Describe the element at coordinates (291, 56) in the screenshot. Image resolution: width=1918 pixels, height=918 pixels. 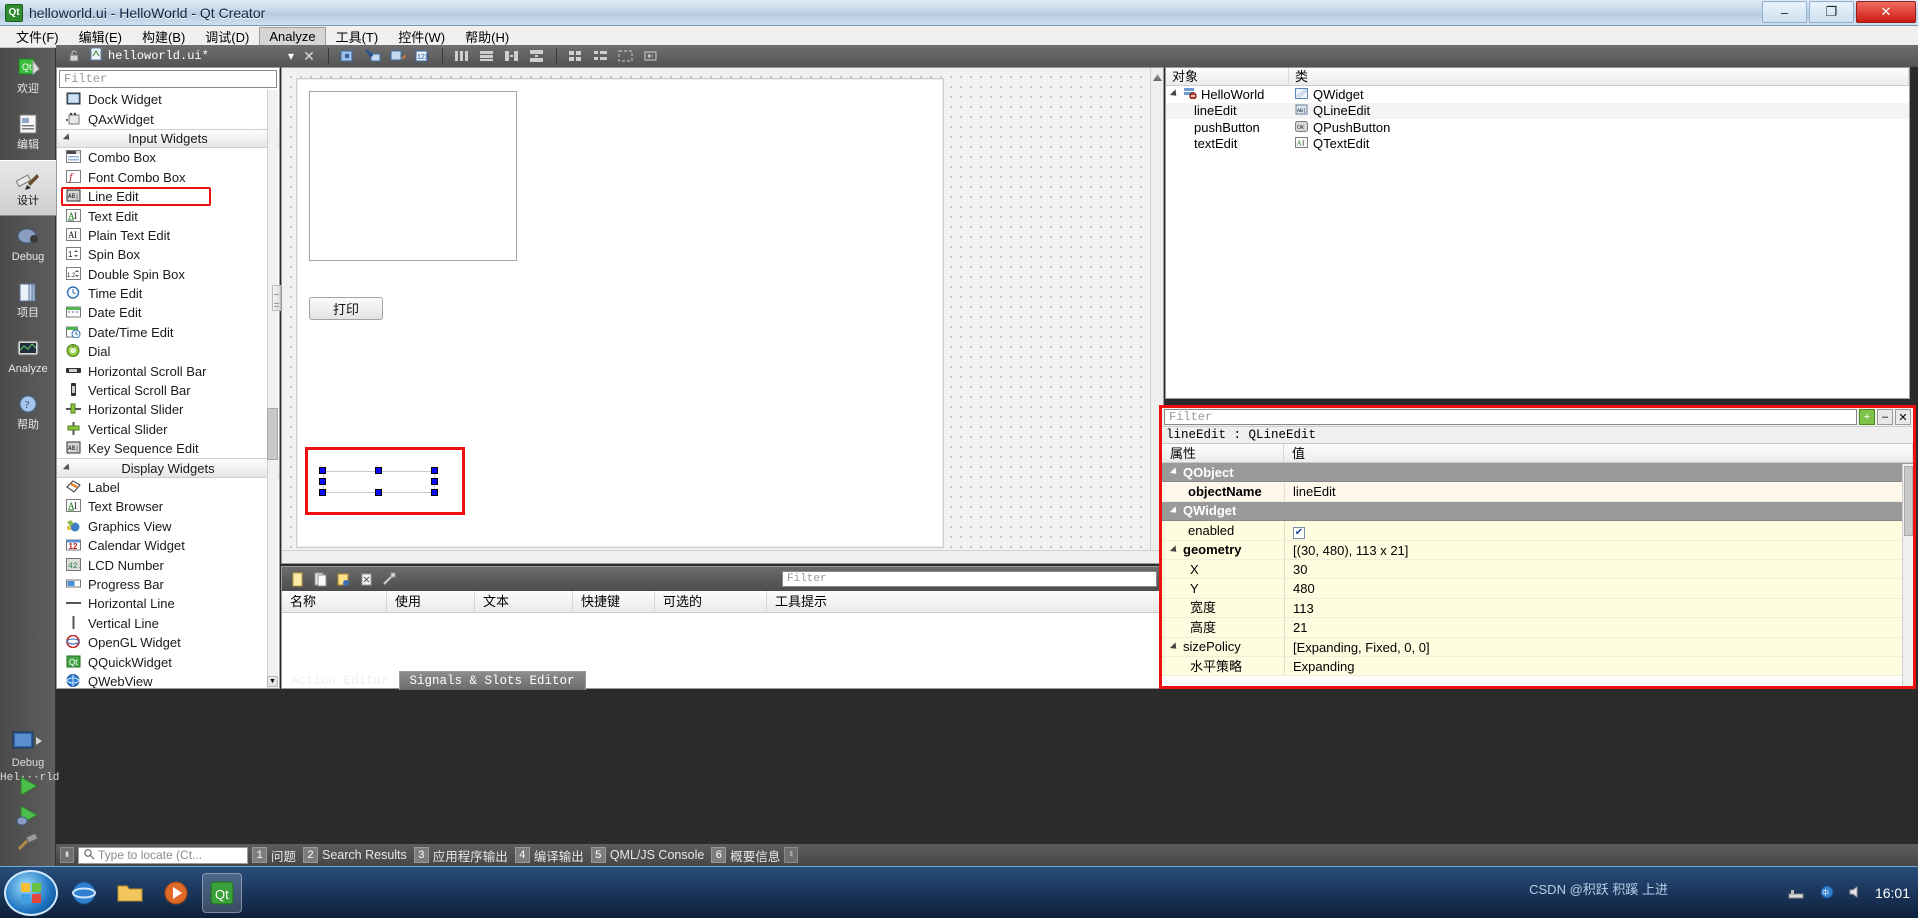
I see `chevron-down-icon: ▾` at that location.